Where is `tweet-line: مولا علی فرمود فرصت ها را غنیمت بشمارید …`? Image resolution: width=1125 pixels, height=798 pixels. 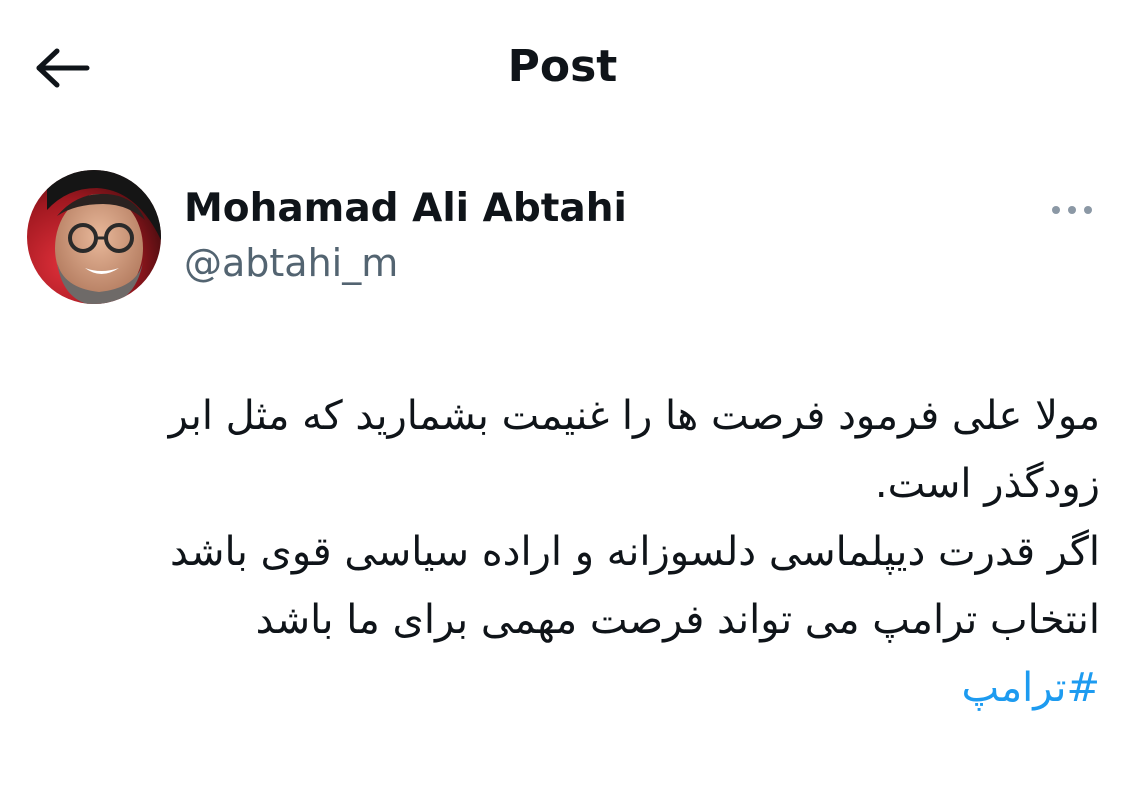 tweet-line: مولا علی فرمود فرصت ها را غنیمت بشمارید … is located at coordinates (634, 416).